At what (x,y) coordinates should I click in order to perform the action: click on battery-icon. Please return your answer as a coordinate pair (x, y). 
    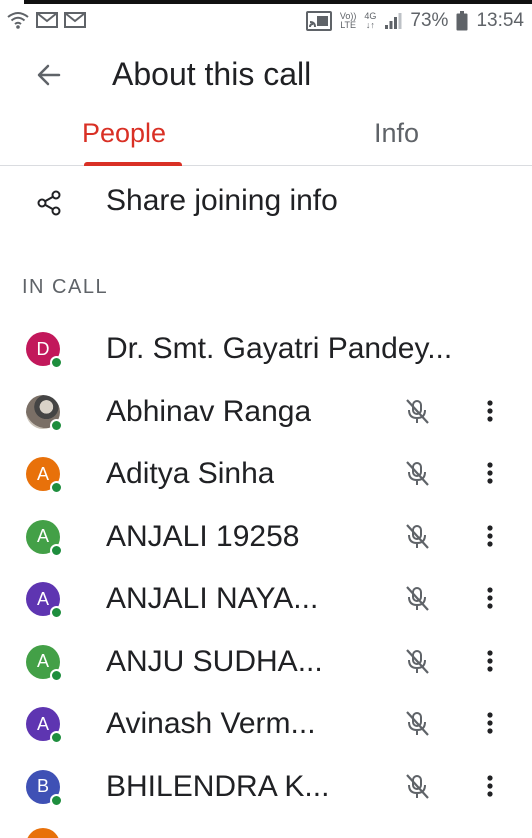
    Looking at the image, I should click on (462, 21).